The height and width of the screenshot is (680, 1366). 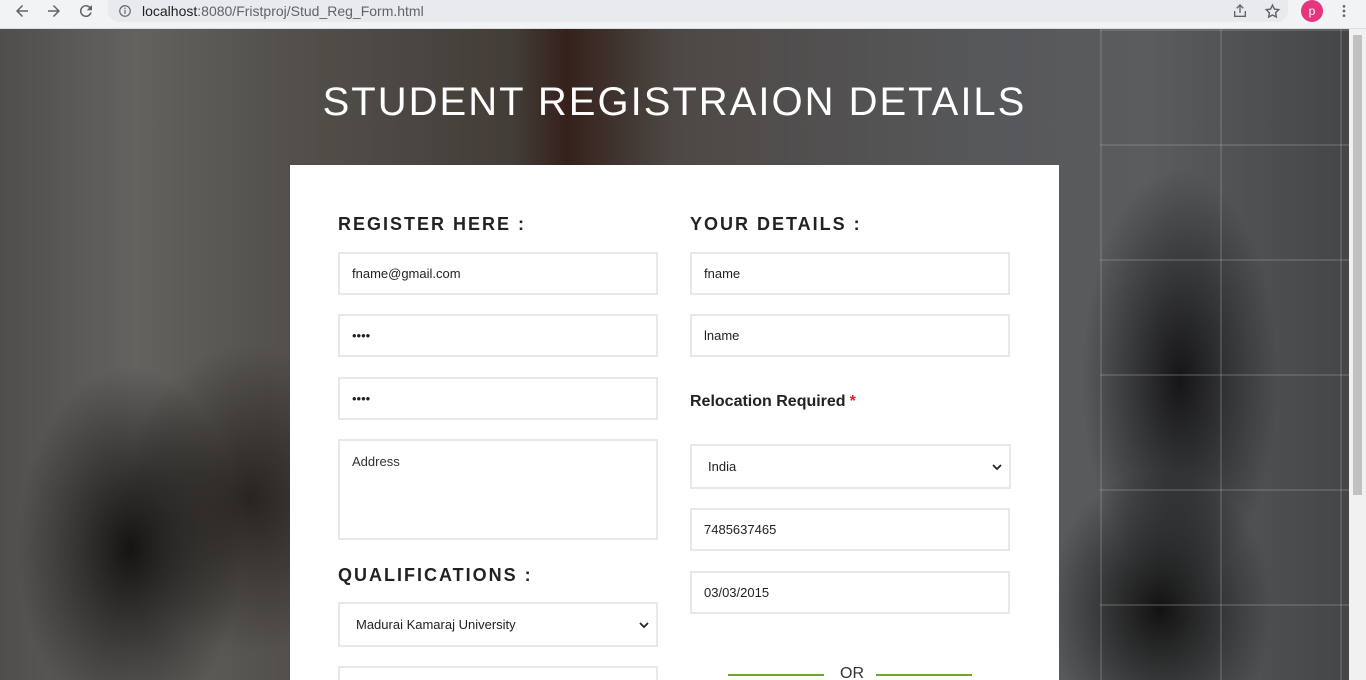 What do you see at coordinates (432, 224) in the screenshot?
I see `register-heading: REGISTER HERE :` at bounding box center [432, 224].